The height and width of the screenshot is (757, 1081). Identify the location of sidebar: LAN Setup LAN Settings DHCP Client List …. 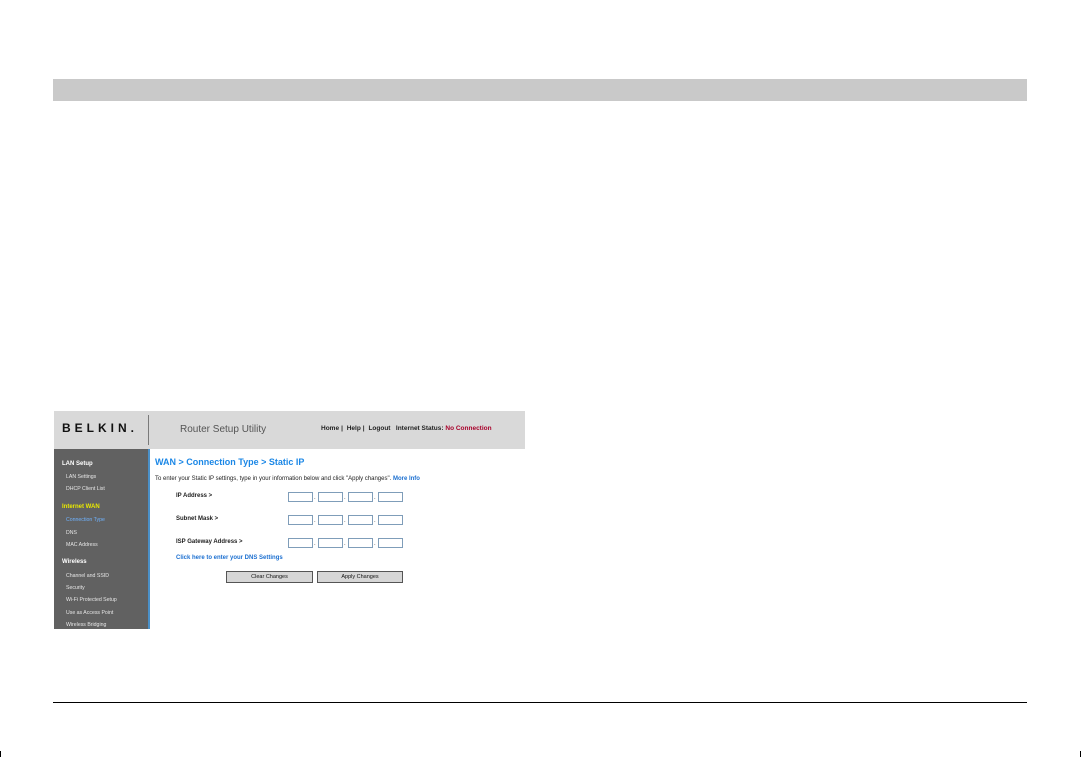
(102, 539).